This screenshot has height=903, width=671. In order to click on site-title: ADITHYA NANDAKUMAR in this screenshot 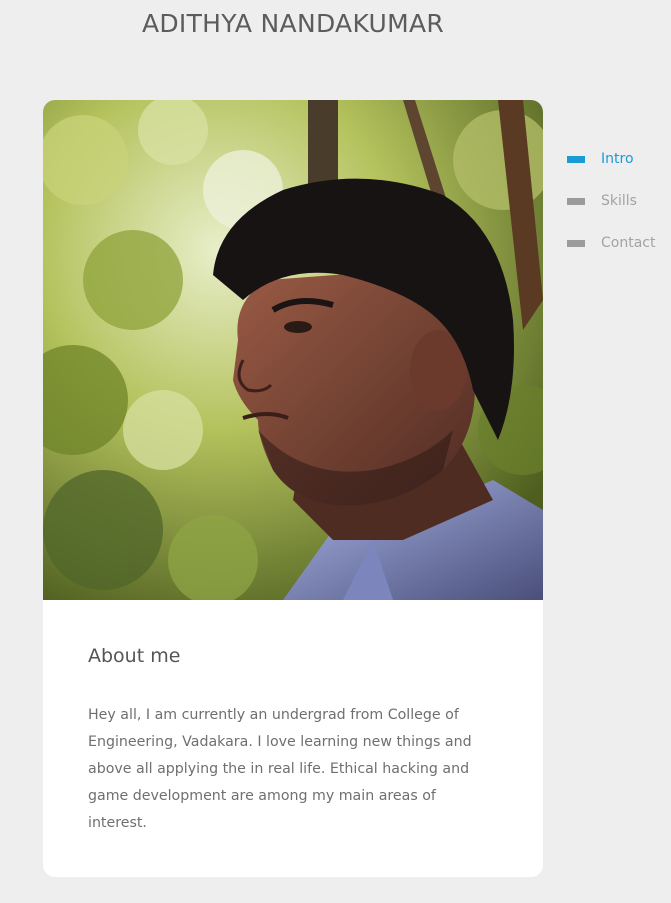, I will do `click(293, 23)`.